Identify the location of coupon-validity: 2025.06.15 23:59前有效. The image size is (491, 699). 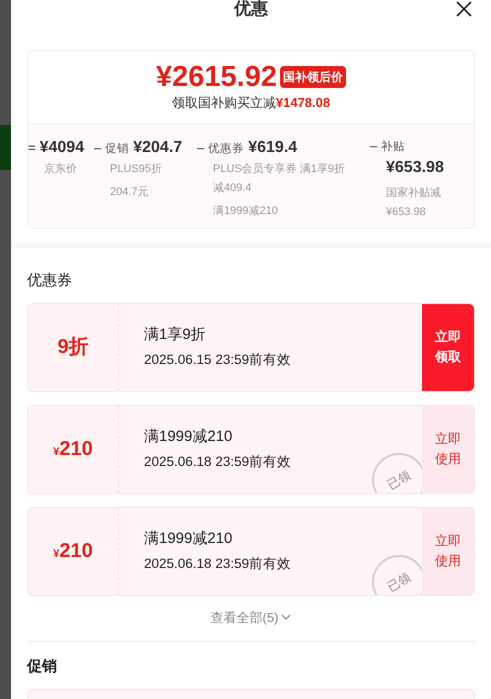
(218, 360).